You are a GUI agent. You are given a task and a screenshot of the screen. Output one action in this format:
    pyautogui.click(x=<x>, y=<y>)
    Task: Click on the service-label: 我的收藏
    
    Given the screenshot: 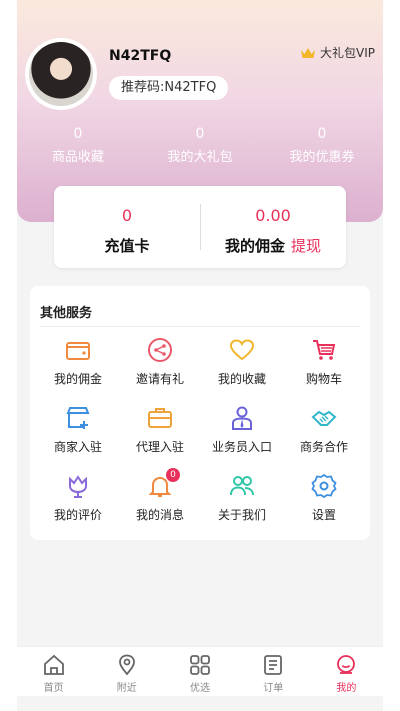 What is the action you would take?
    pyautogui.click(x=241, y=379)
    